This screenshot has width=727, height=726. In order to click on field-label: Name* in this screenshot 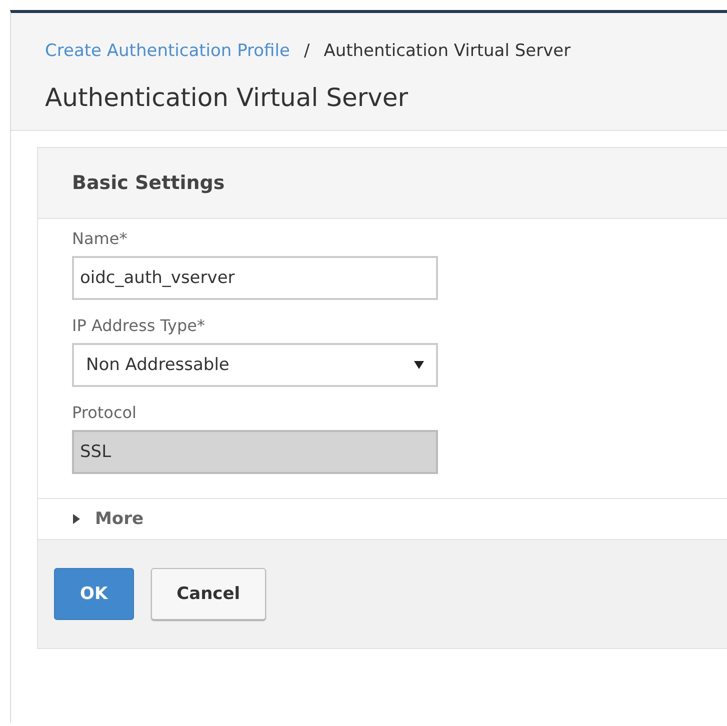, I will do `click(100, 238)`.